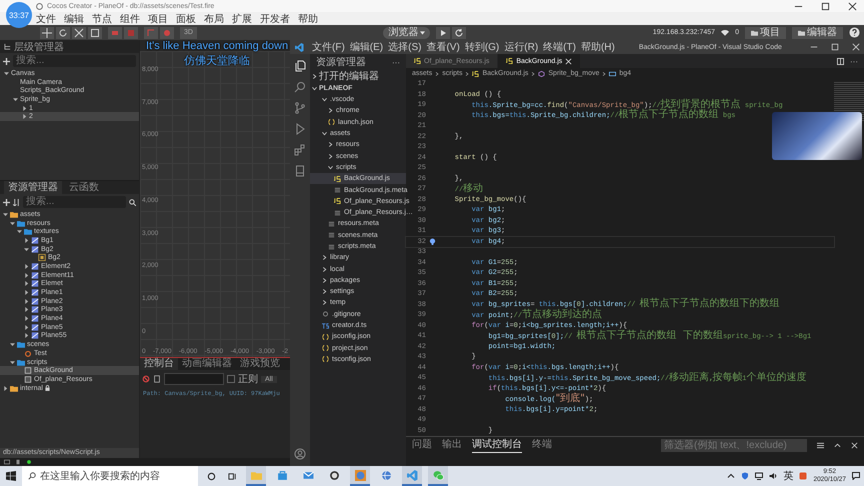 The width and height of the screenshot is (864, 486). What do you see at coordinates (825, 6) in the screenshot?
I see `maximize-icon` at bounding box center [825, 6].